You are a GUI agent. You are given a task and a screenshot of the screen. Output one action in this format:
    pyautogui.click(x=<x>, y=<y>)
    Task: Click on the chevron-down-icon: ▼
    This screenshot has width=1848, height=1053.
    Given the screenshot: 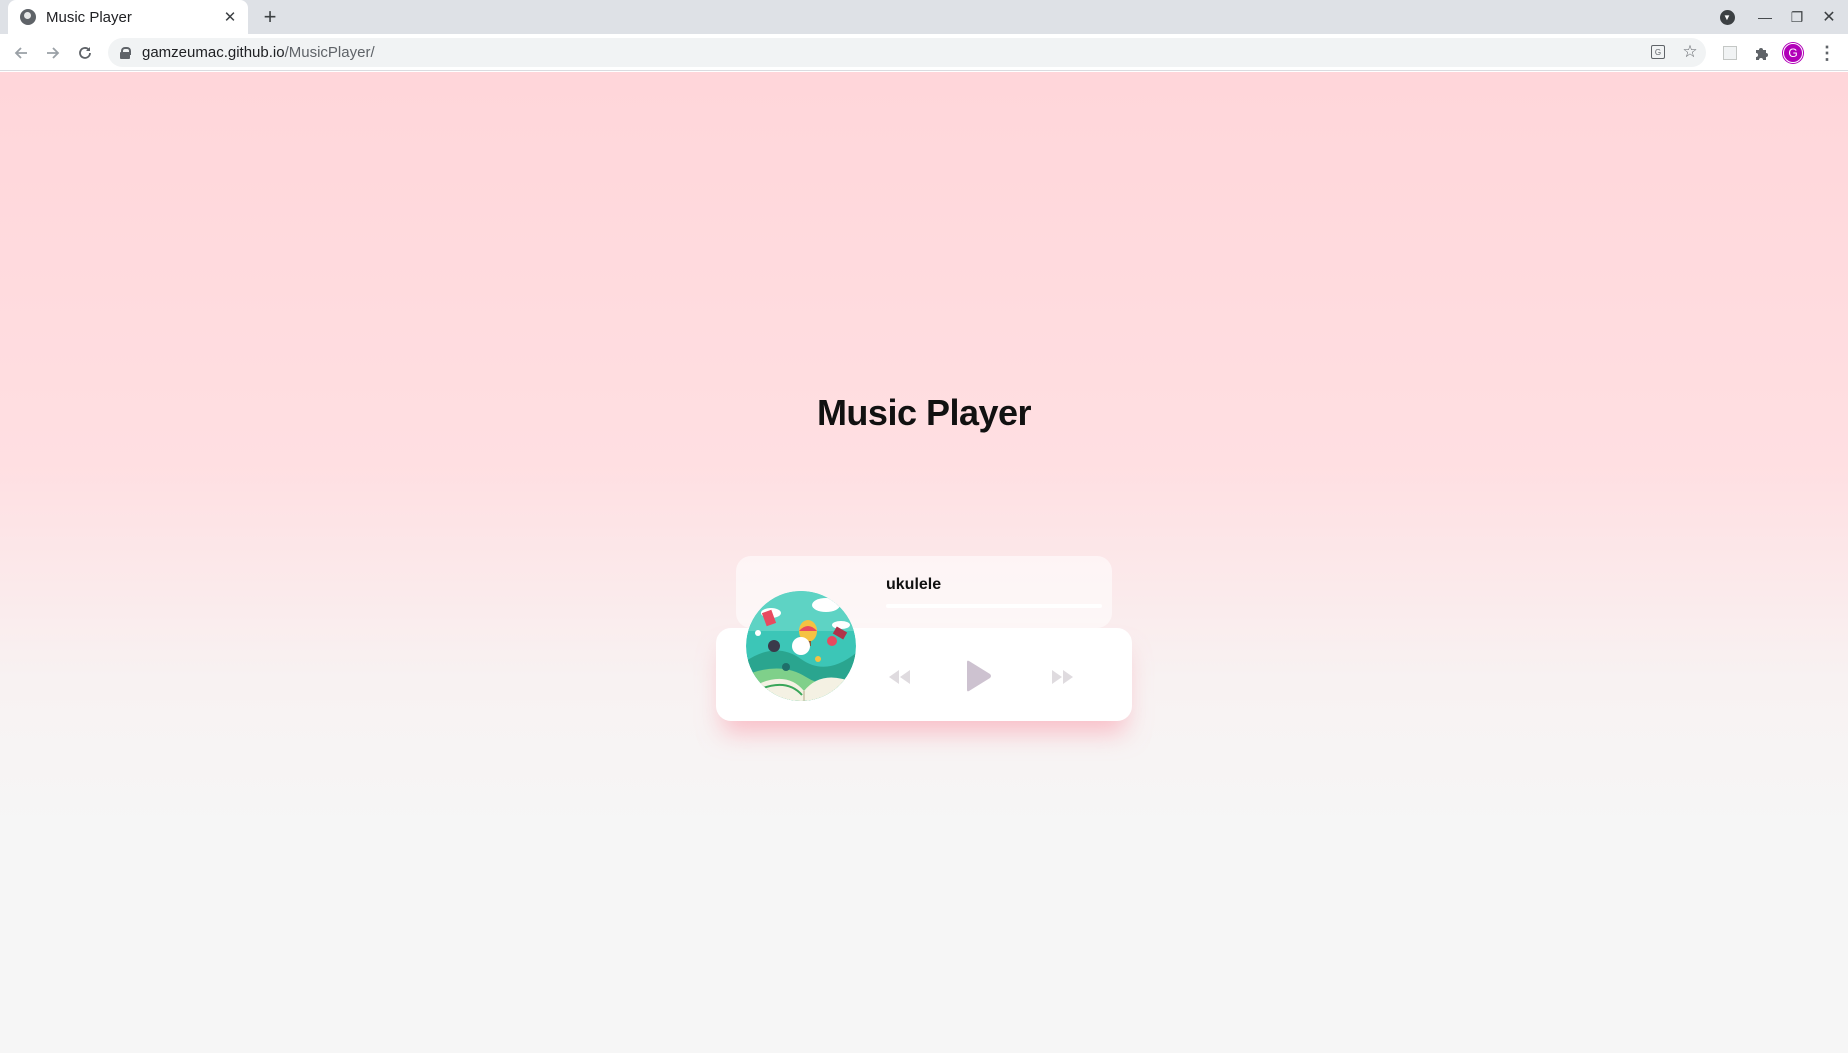 What is the action you would take?
    pyautogui.click(x=1727, y=17)
    